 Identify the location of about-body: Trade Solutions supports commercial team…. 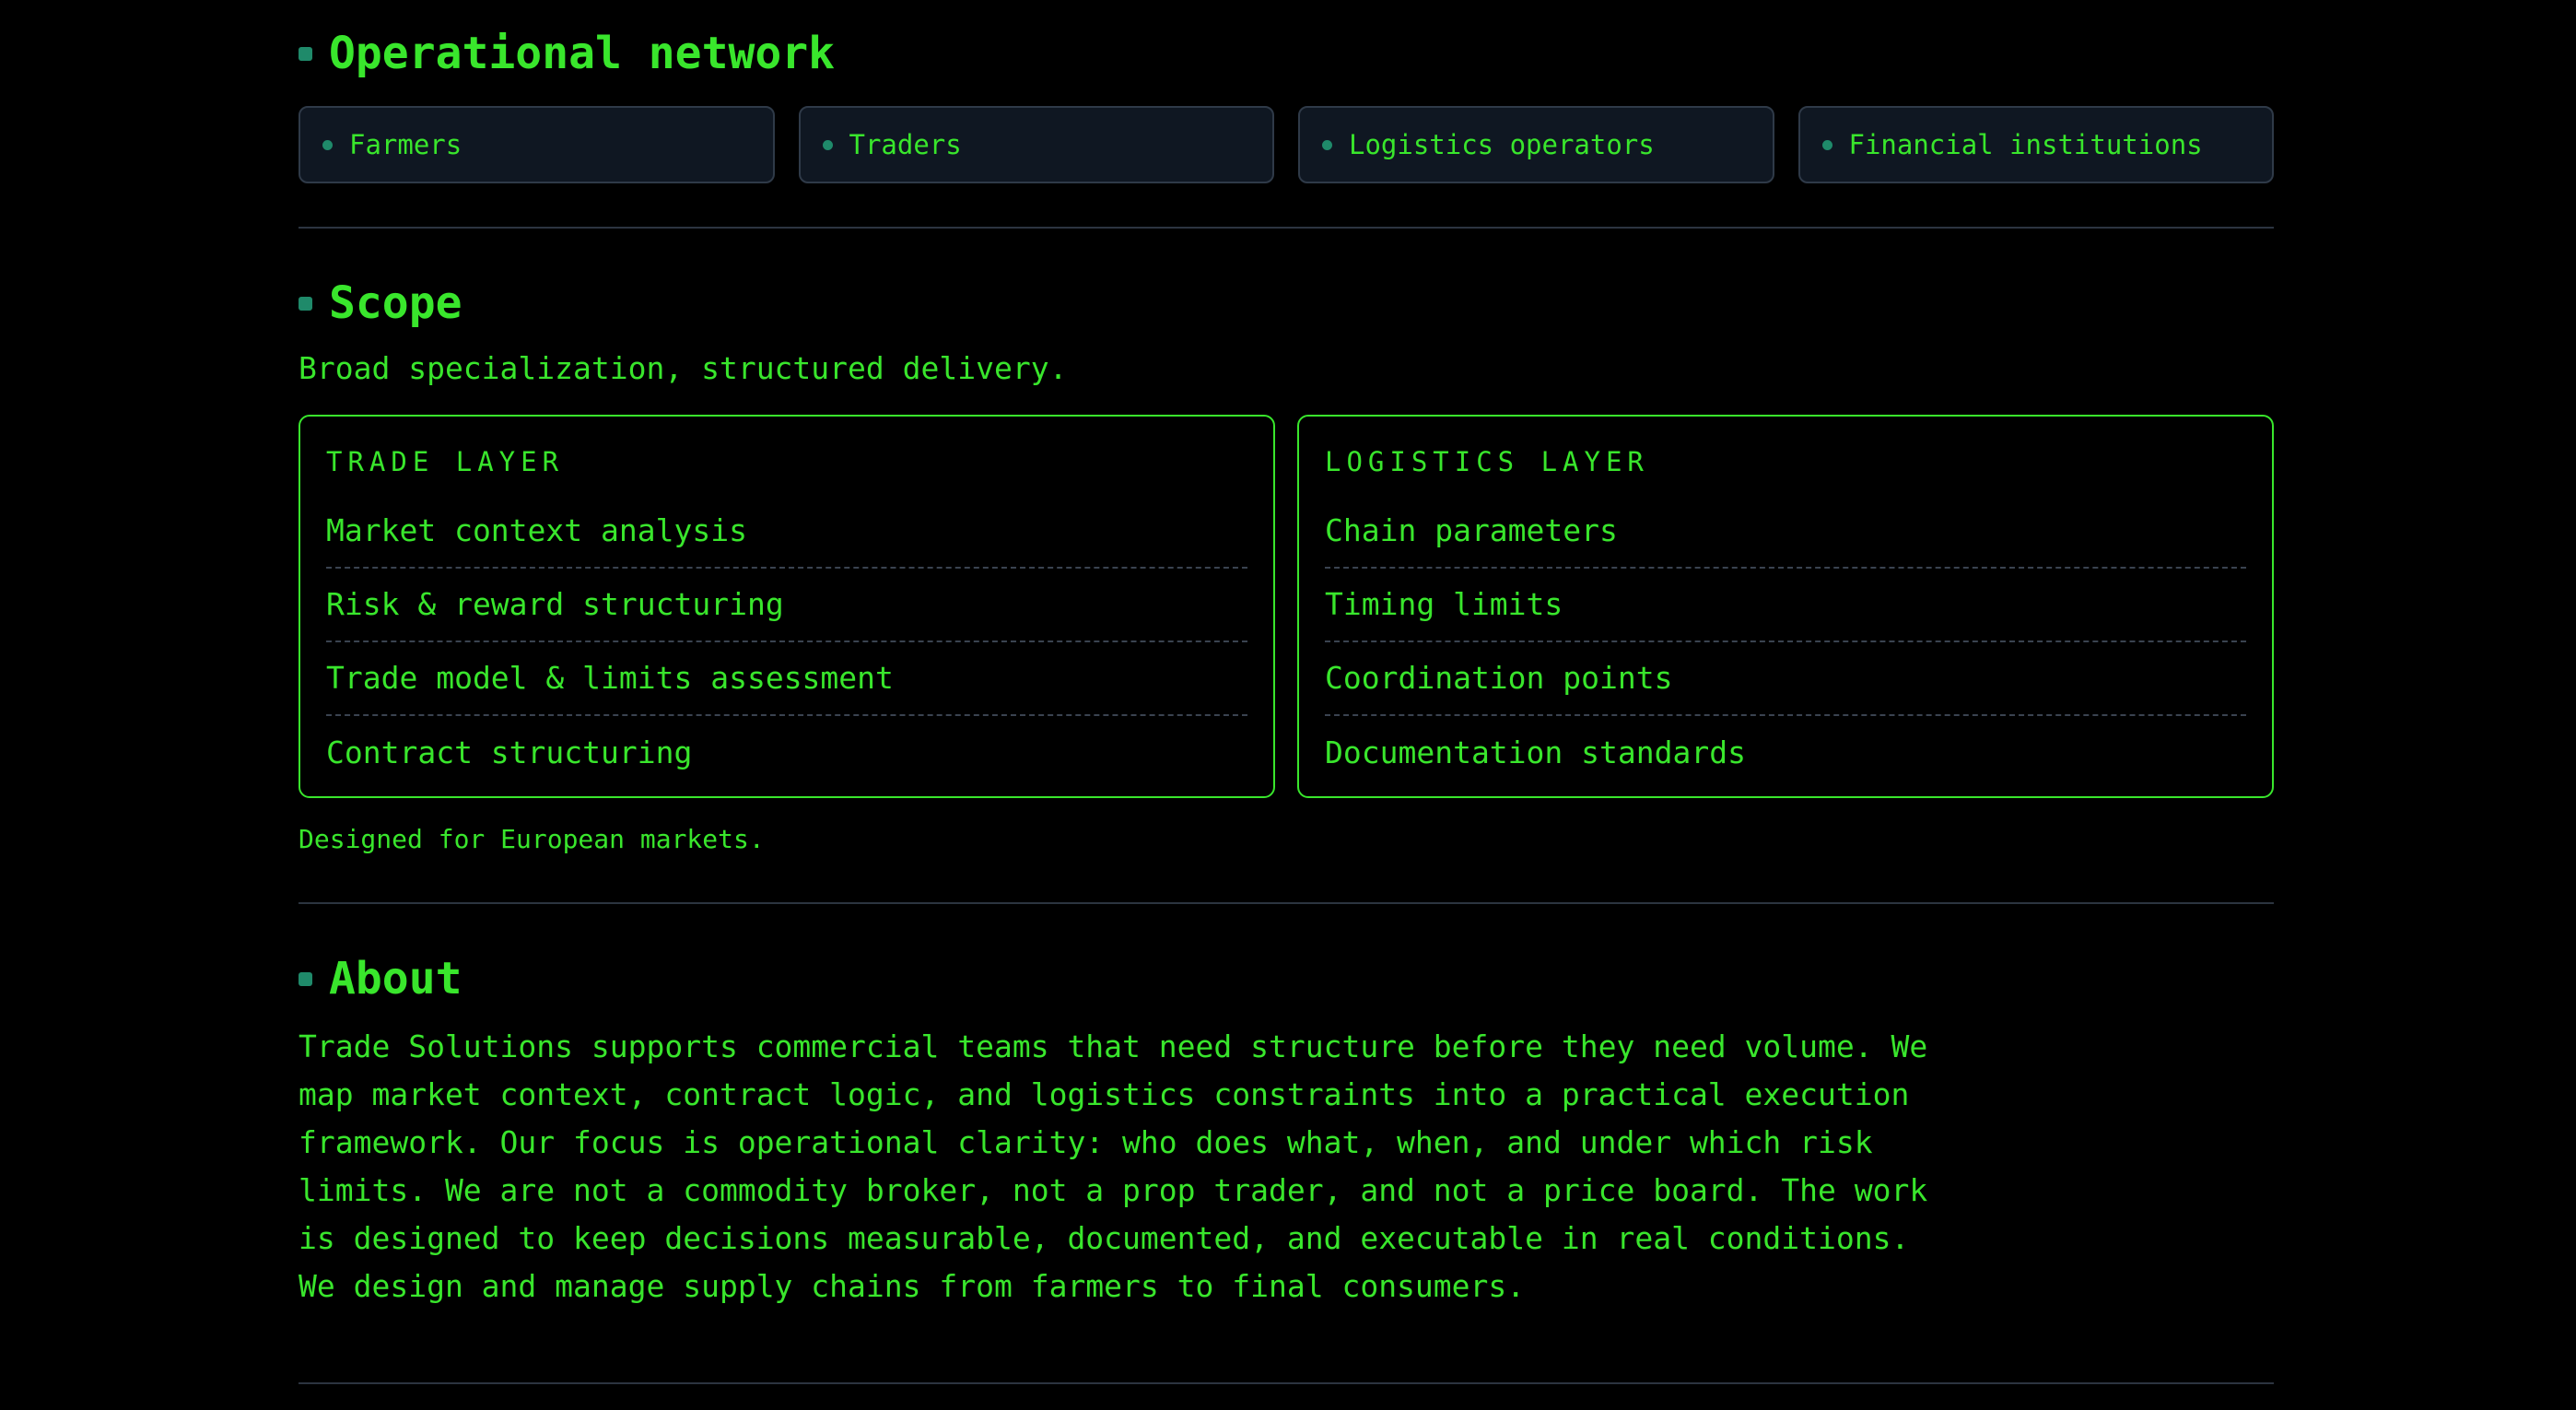
(1113, 1166).